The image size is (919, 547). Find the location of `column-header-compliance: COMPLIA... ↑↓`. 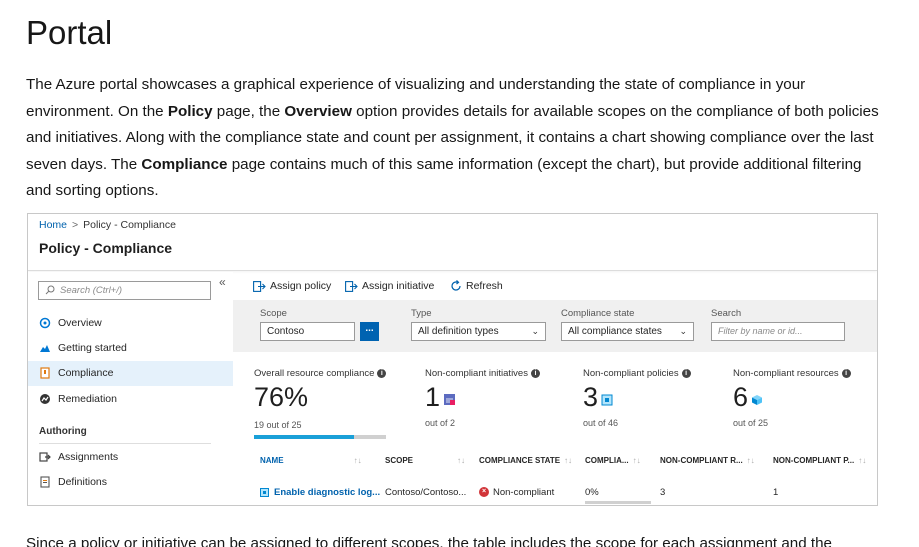

column-header-compliance: COMPLIA... ↑↓ is located at coordinates (613, 463).